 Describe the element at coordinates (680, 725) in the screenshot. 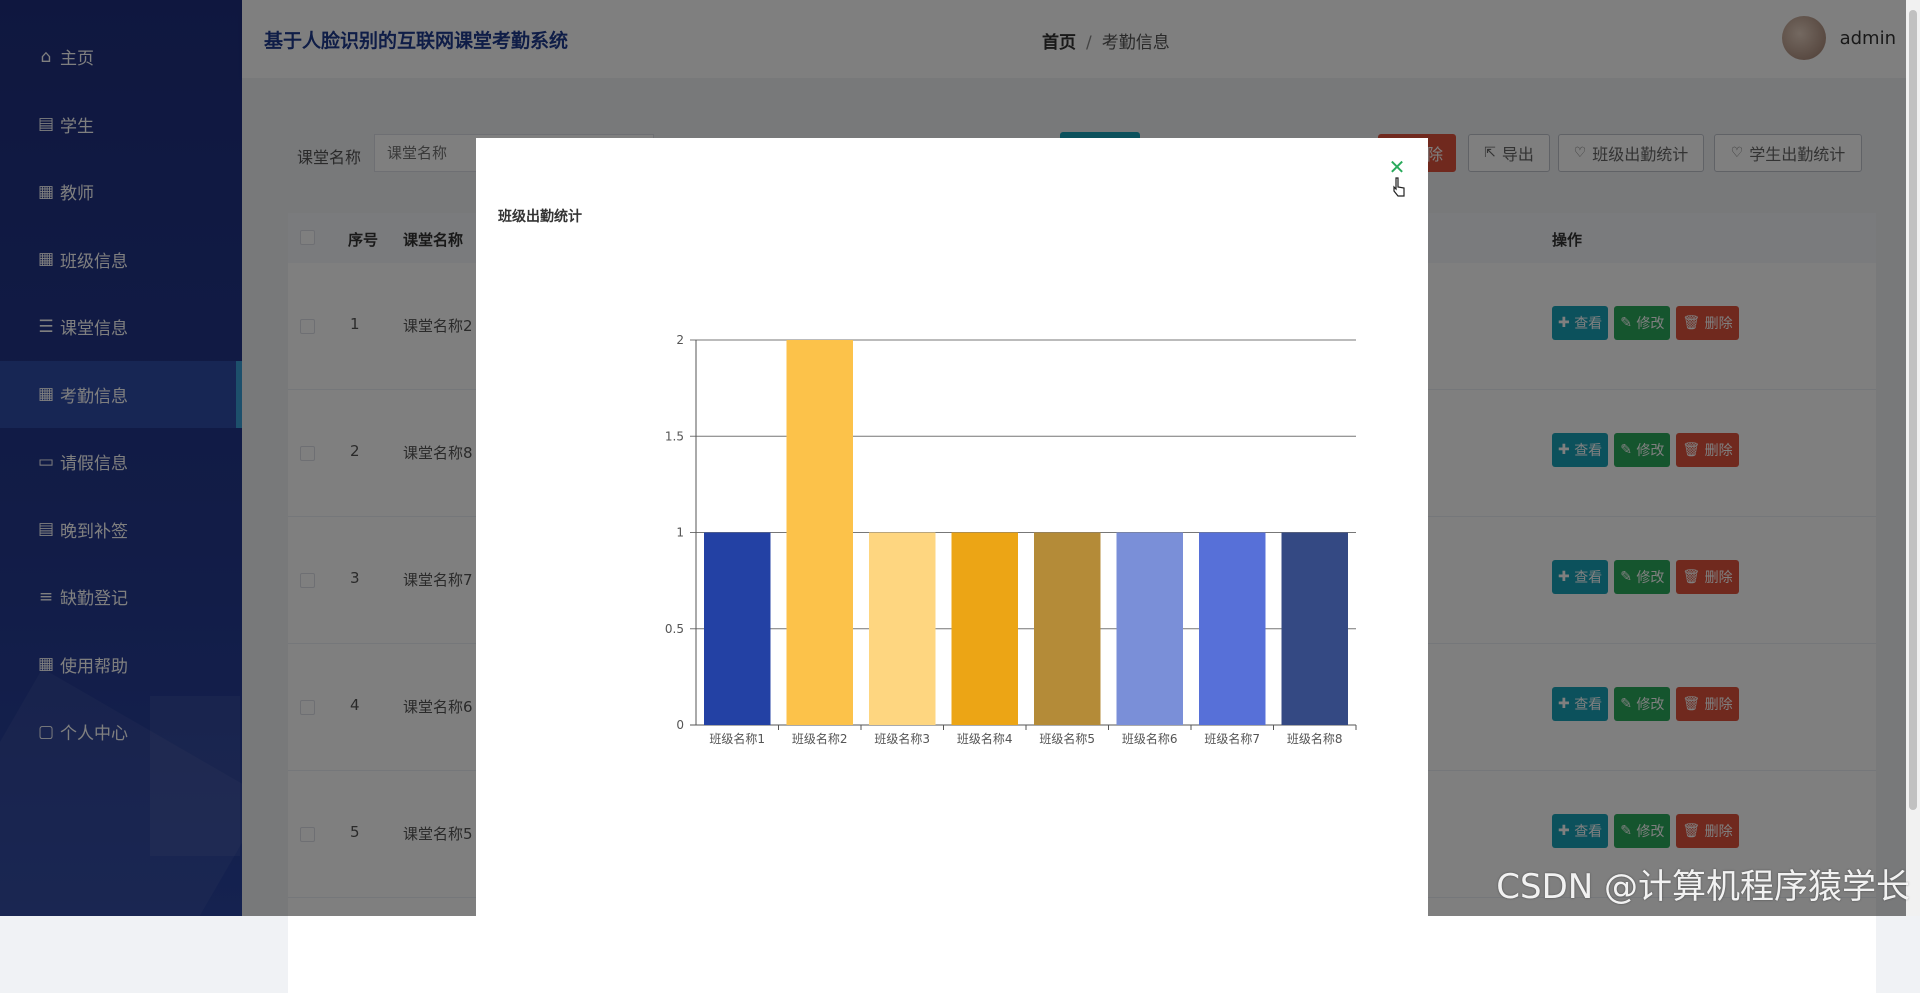

I see `y-tick-label: 0` at that location.